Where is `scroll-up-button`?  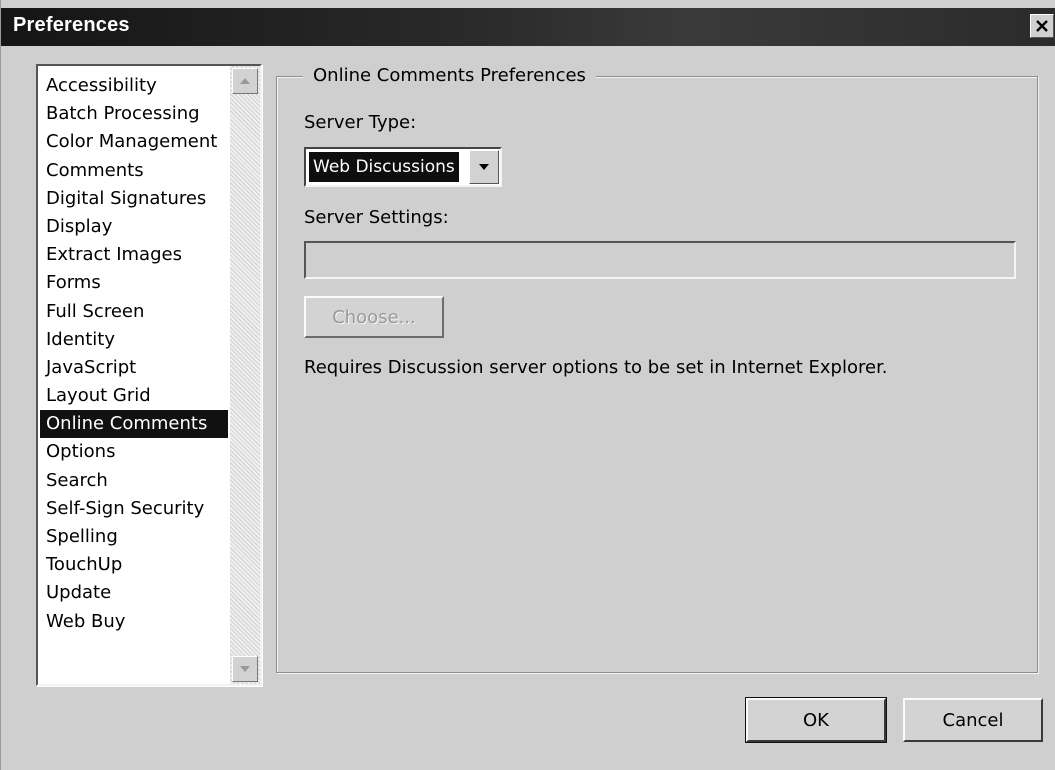 scroll-up-button is located at coordinates (245, 81).